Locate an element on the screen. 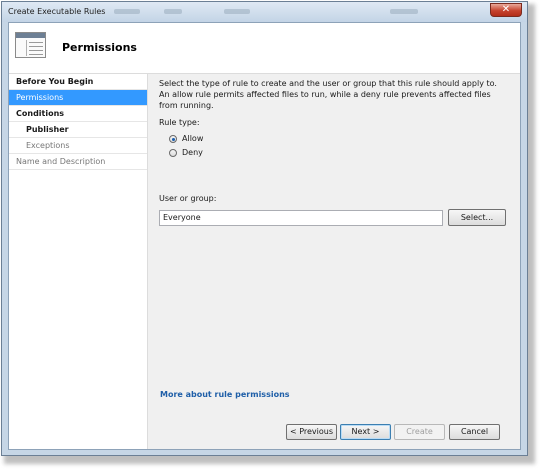 The height and width of the screenshot is (470, 541). deny-radio-button is located at coordinates (173, 153).